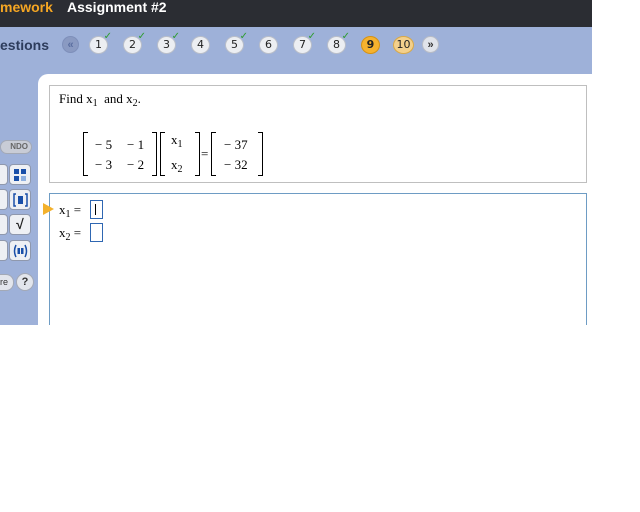 This screenshot has width=640, height=512. What do you see at coordinates (96, 232) in the screenshot?
I see `x2-input` at bounding box center [96, 232].